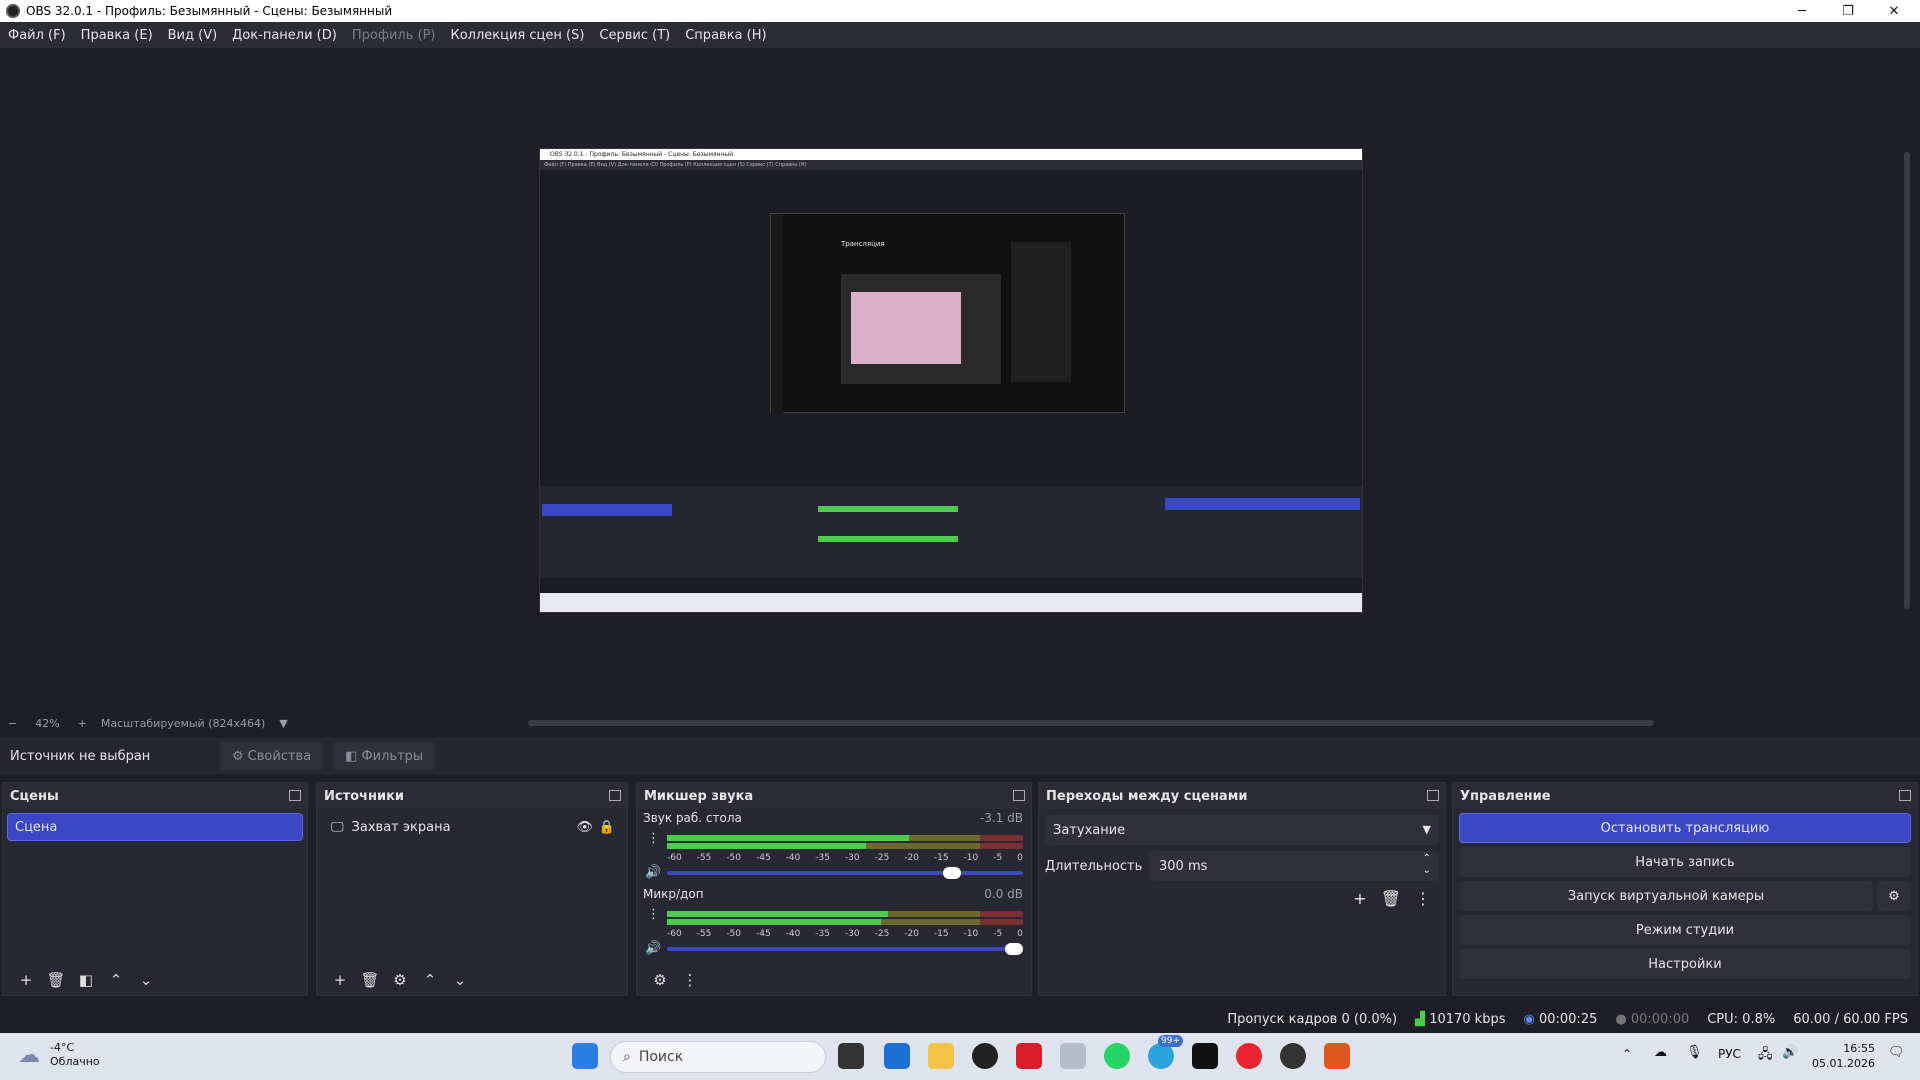 The height and width of the screenshot is (1080, 1920). Describe the element at coordinates (985, 1056) in the screenshot. I see `media-player-icon` at that location.